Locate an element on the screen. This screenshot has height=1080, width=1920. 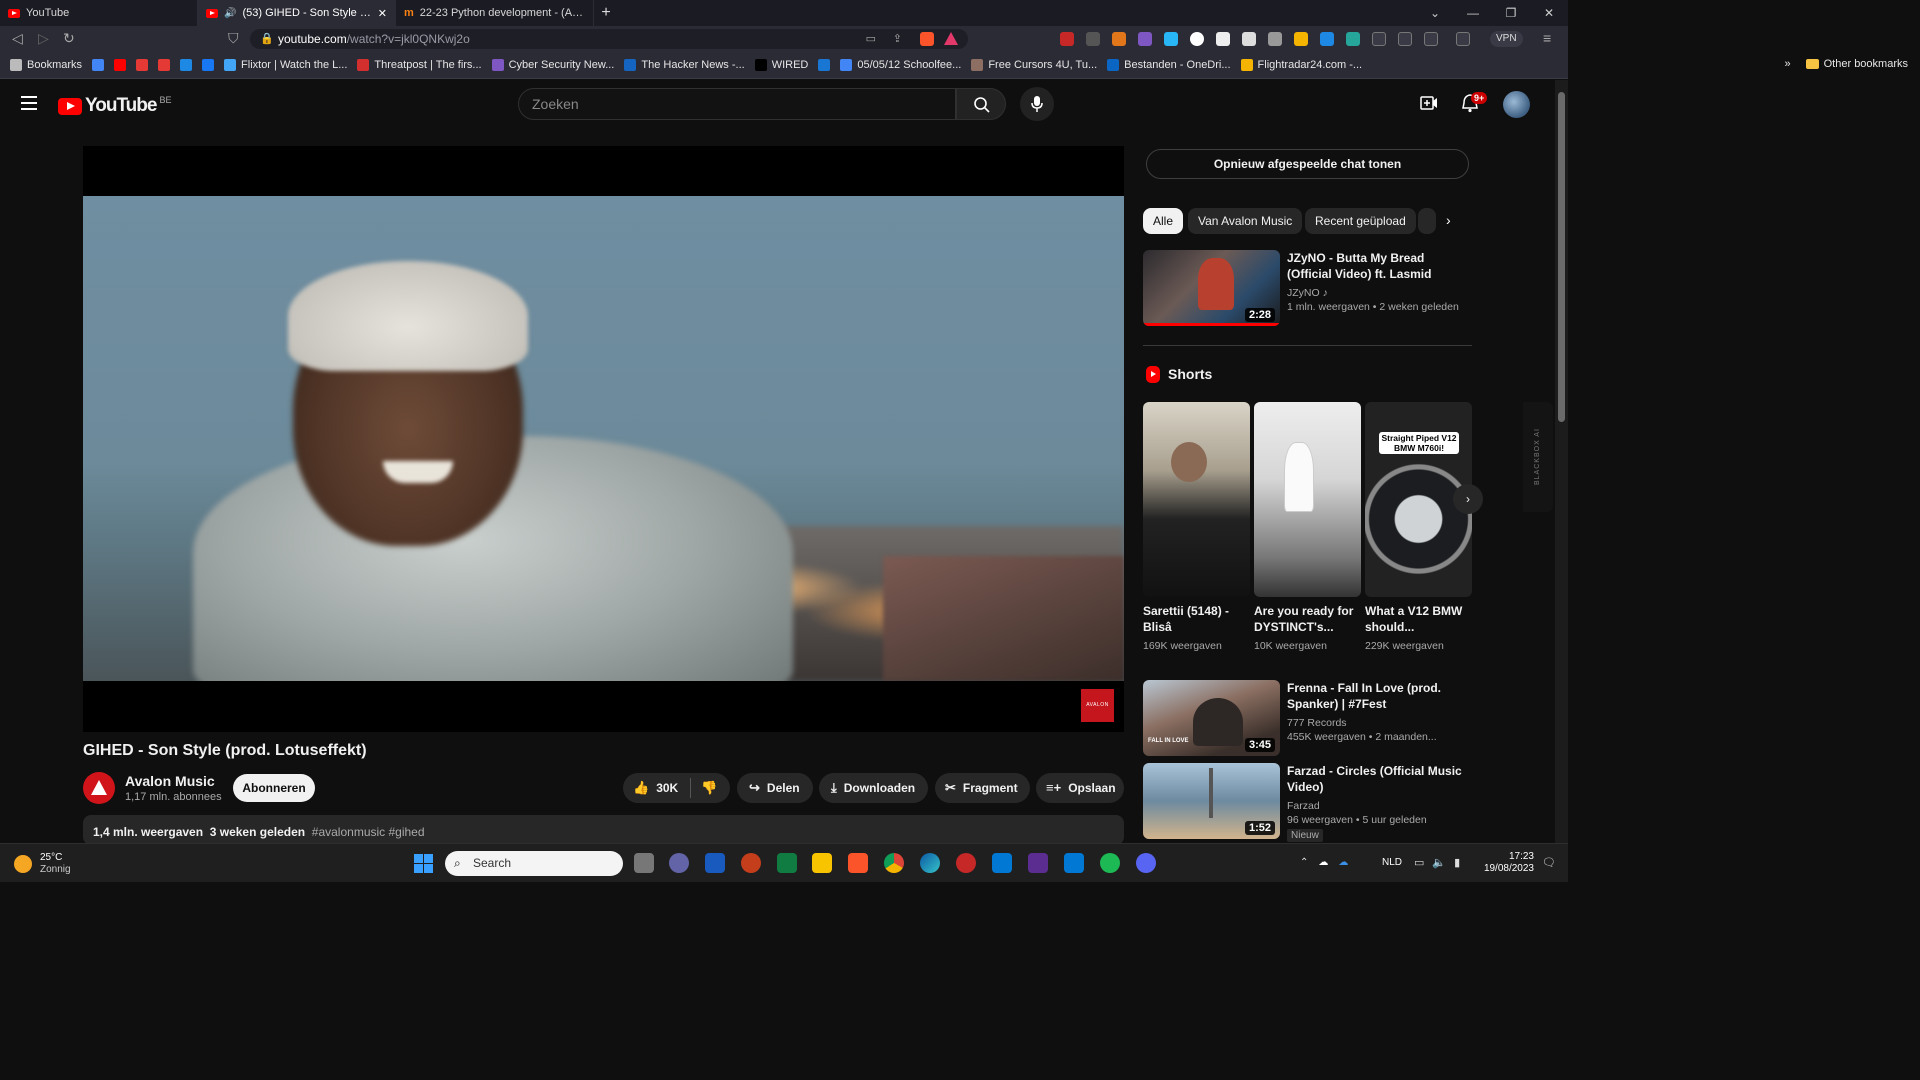
bookmark-icon: ⛉ is located at coordinates (233, 38).